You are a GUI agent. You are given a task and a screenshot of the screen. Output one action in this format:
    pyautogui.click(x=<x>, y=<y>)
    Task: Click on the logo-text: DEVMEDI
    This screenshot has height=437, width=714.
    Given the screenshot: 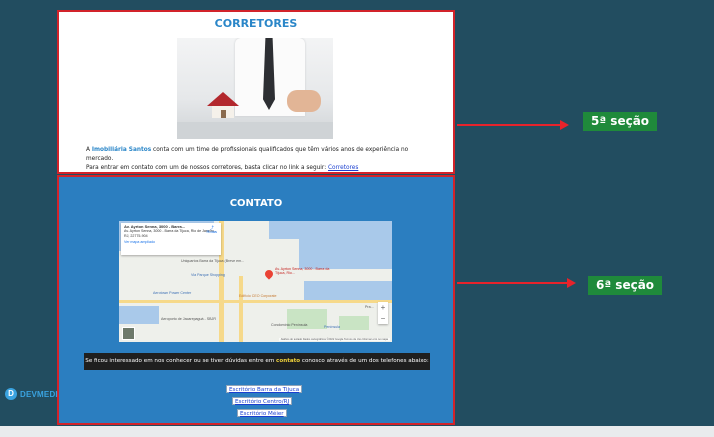 What is the action you would take?
    pyautogui.click(x=39, y=394)
    